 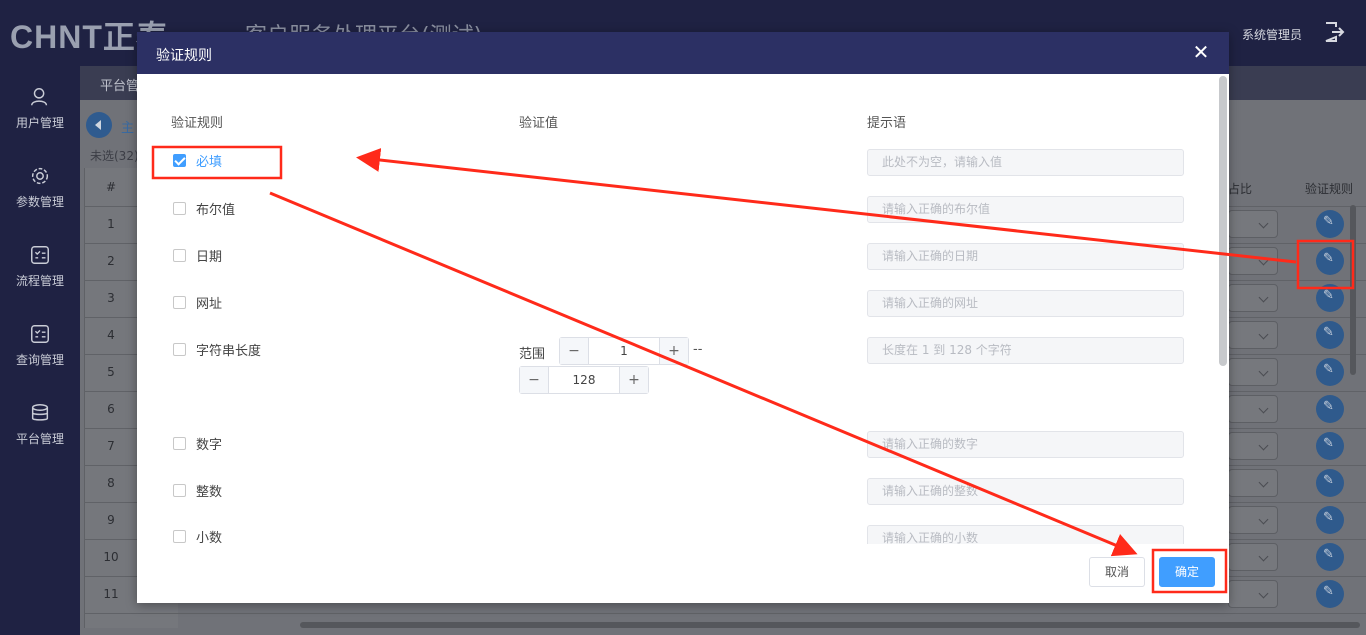 I want to click on rule-label: 必填, so click(x=209, y=162).